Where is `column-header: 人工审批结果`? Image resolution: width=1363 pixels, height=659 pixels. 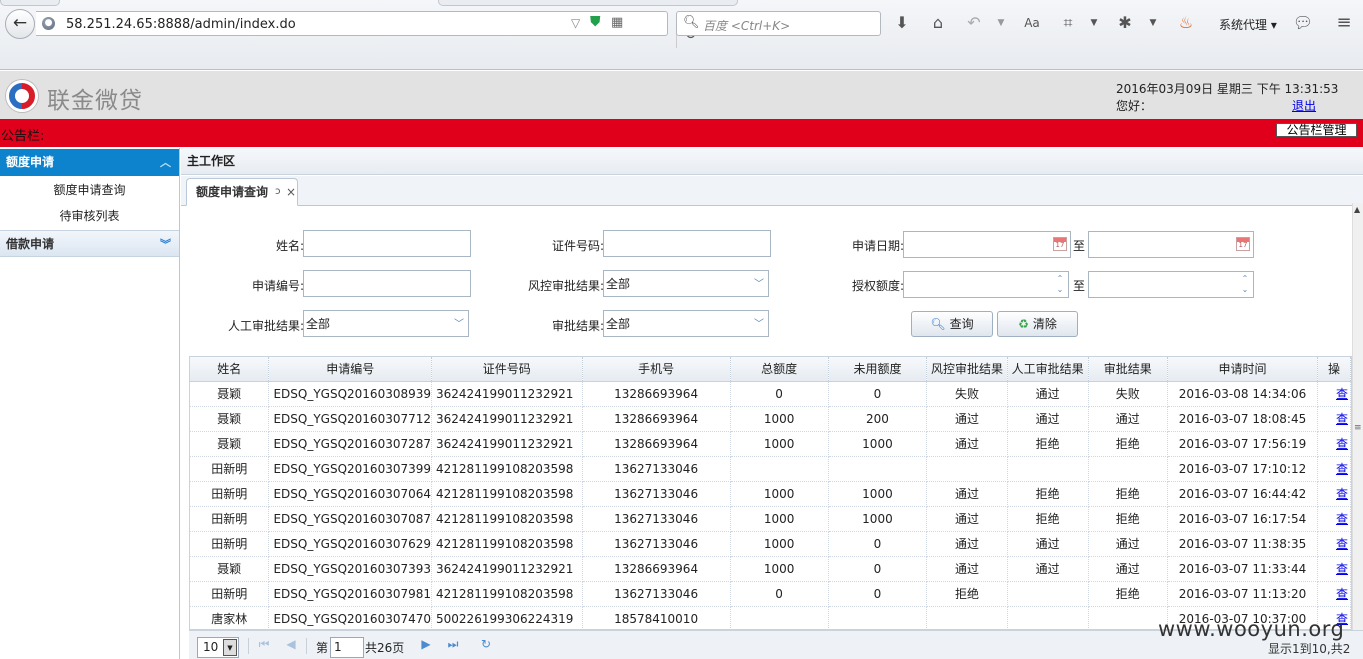 column-header: 人工审批结果 is located at coordinates (1048, 369).